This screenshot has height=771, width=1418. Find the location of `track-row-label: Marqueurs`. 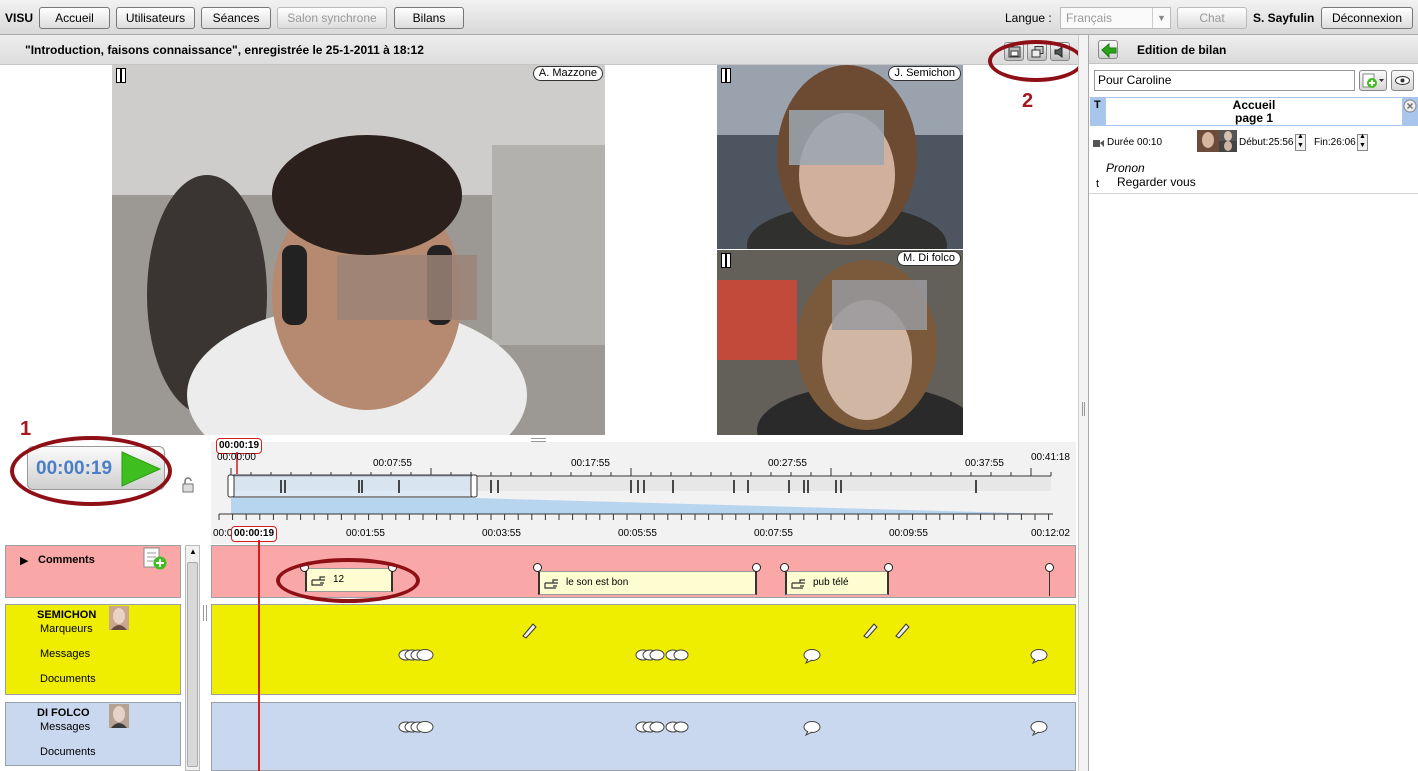

track-row-label: Marqueurs is located at coordinates (66, 629).